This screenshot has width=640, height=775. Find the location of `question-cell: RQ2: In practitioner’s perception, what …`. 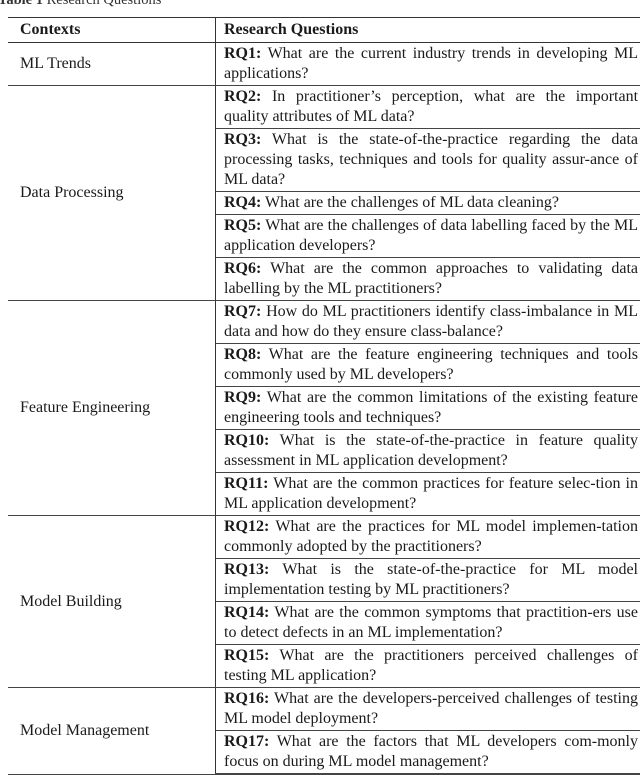

question-cell: RQ2: In practitioner’s perception, what … is located at coordinates (428, 107).